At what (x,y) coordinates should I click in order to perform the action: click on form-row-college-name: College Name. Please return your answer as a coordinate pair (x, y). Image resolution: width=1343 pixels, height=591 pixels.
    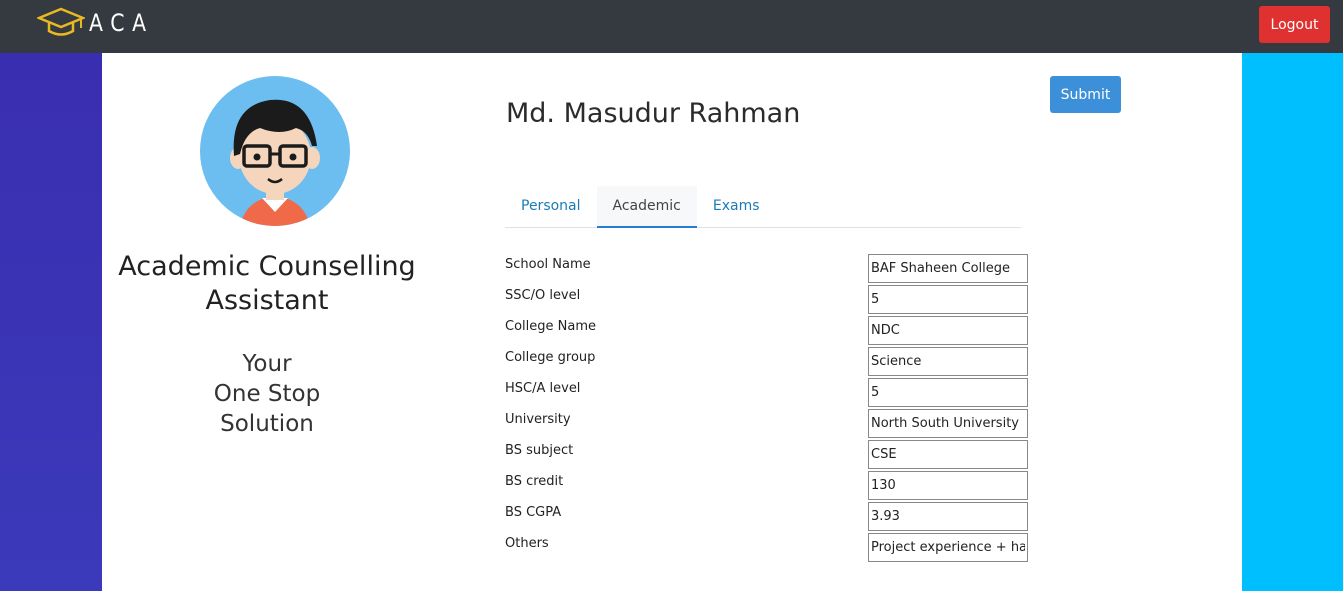
    Looking at the image, I should click on (766, 331).